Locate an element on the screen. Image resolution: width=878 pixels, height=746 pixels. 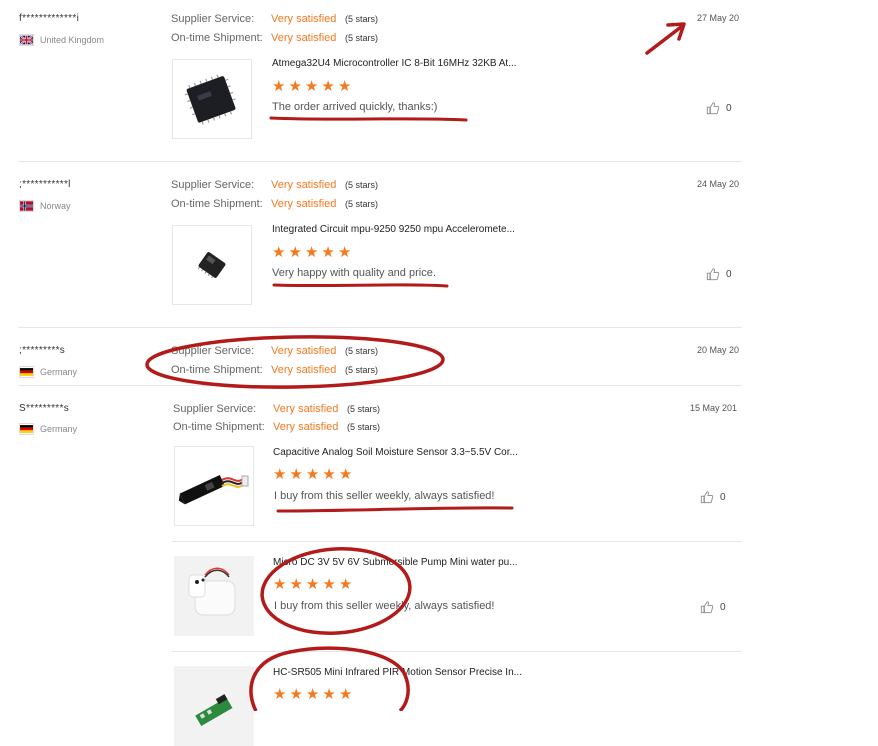
review-date: 24 May 20 is located at coordinates (718, 184).